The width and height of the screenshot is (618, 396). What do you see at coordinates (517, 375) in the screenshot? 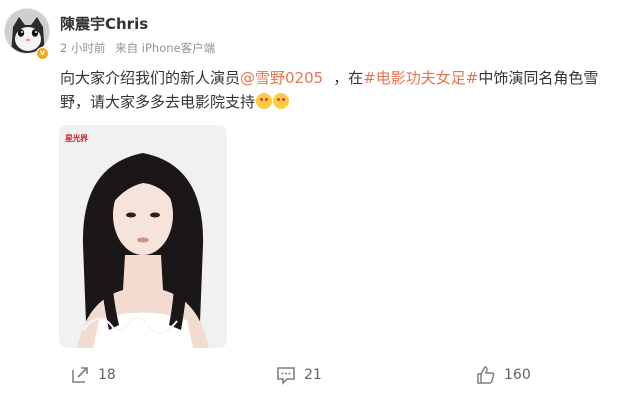
I see `like-count: 160` at bounding box center [517, 375].